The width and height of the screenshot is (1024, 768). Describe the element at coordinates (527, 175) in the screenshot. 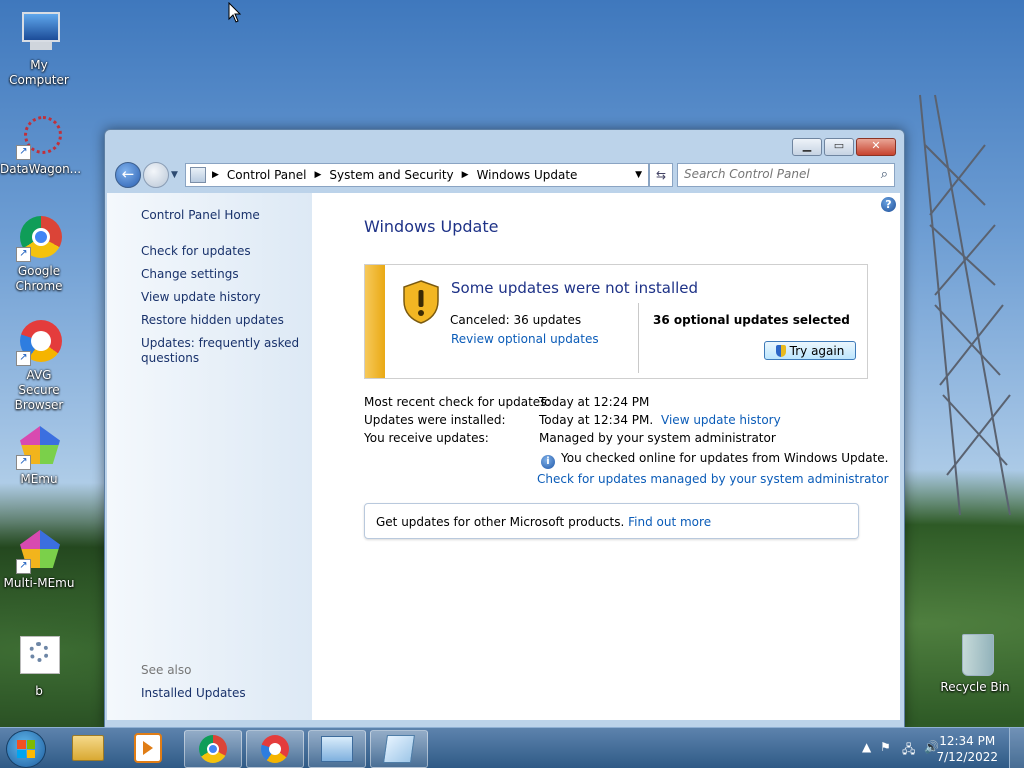

I see `breadcrumb-windows-update: Windows Update` at that location.